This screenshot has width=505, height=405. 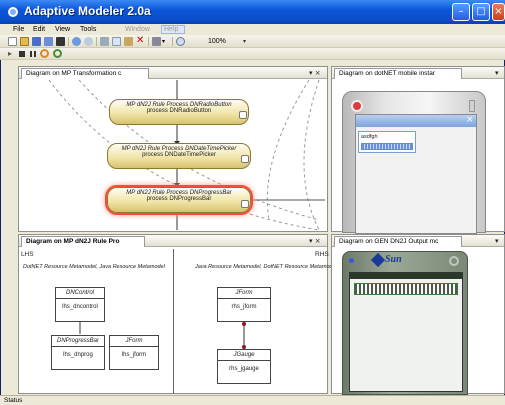 I want to click on menu-view: View, so click(x=62, y=29).